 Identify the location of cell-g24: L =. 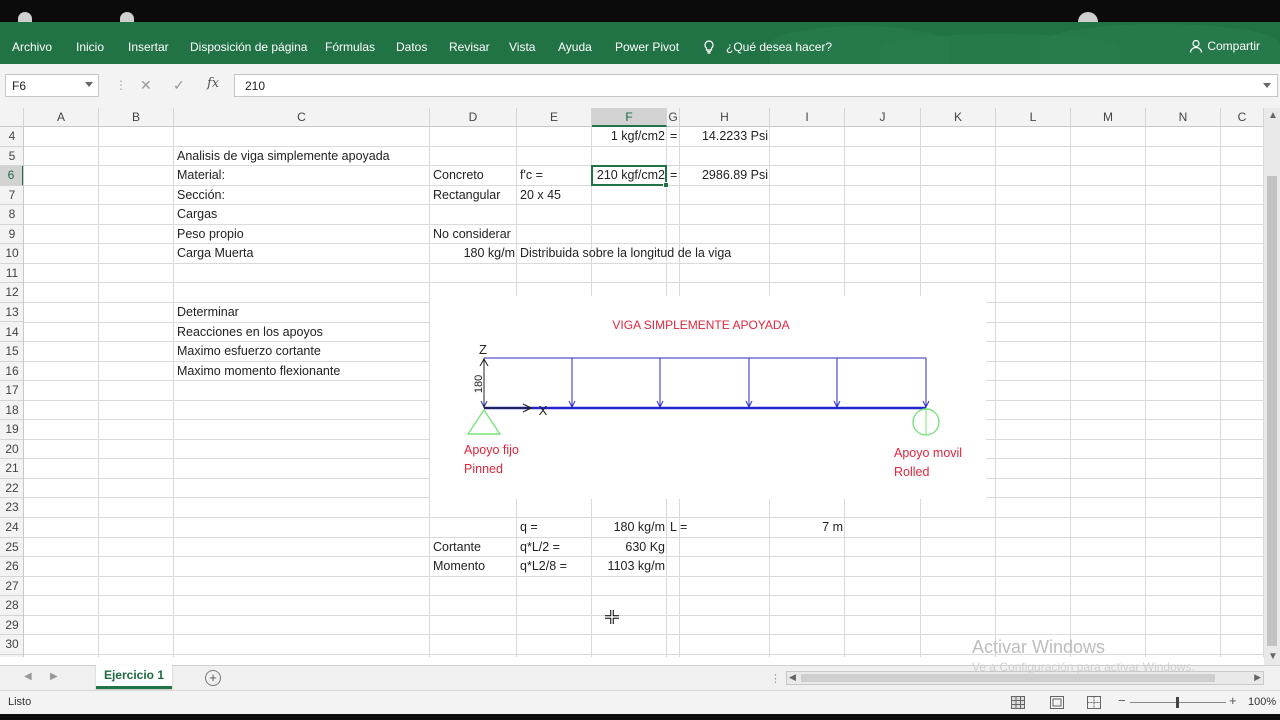
(678, 528).